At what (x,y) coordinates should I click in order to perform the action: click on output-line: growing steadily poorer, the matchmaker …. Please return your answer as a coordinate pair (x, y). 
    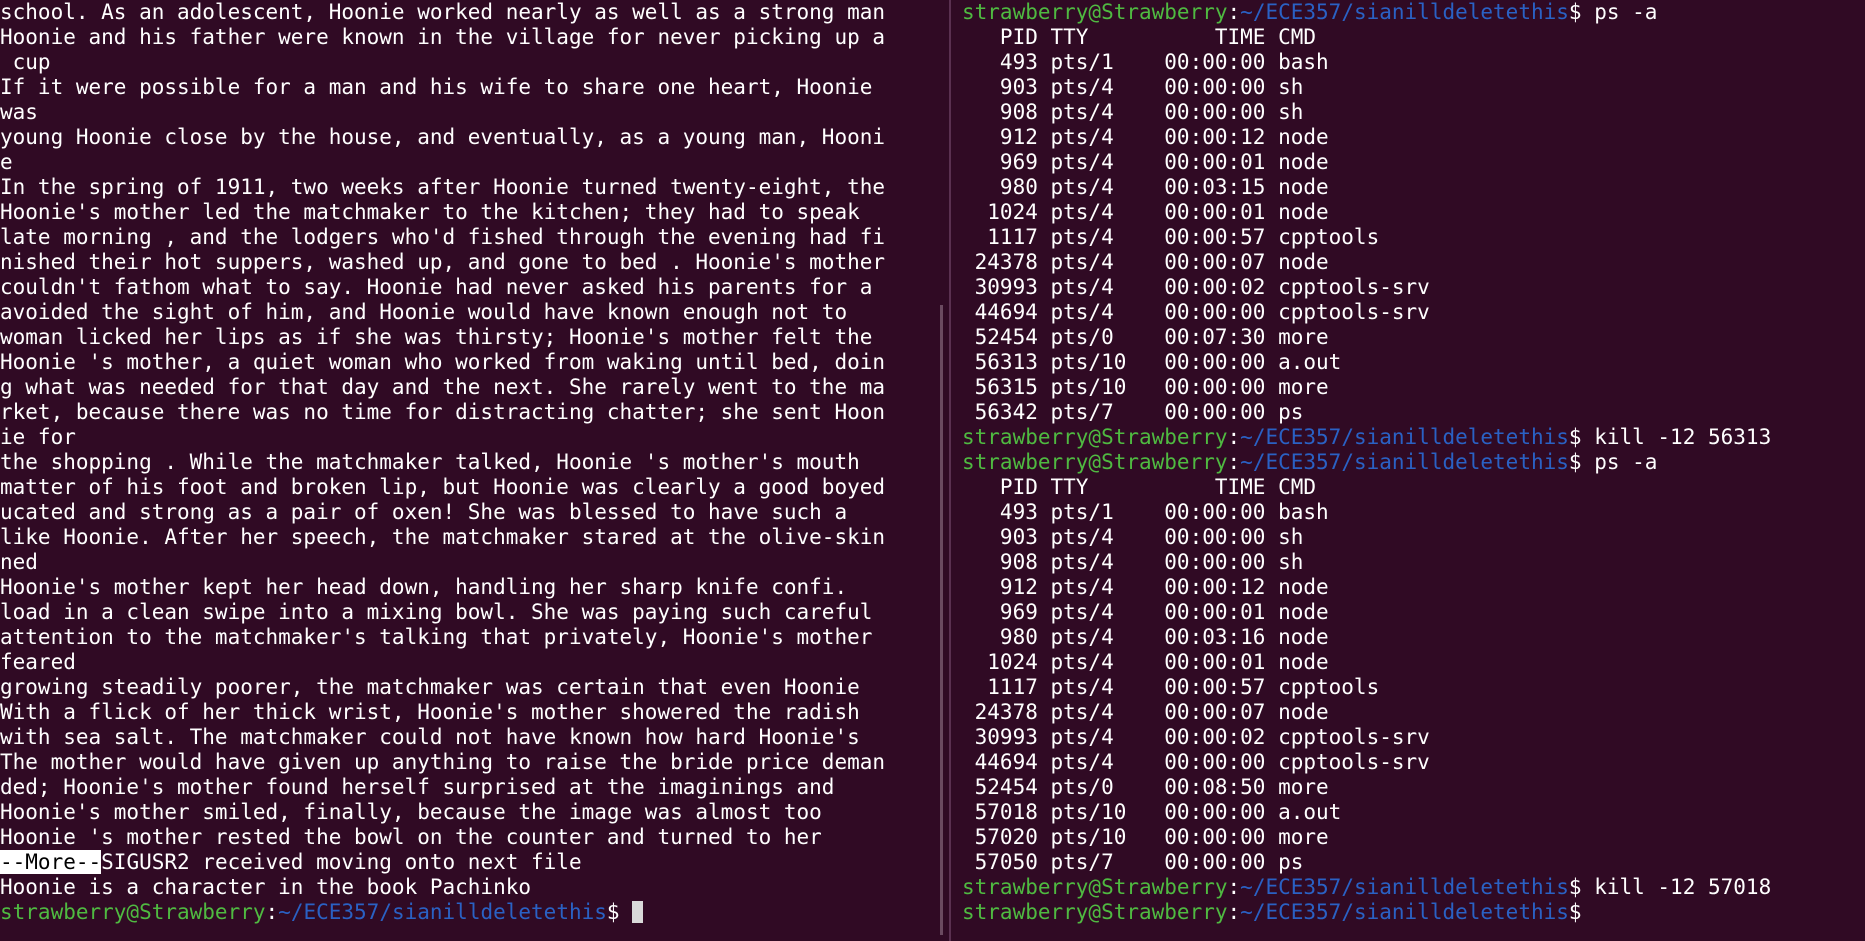
    Looking at the image, I should click on (430, 687).